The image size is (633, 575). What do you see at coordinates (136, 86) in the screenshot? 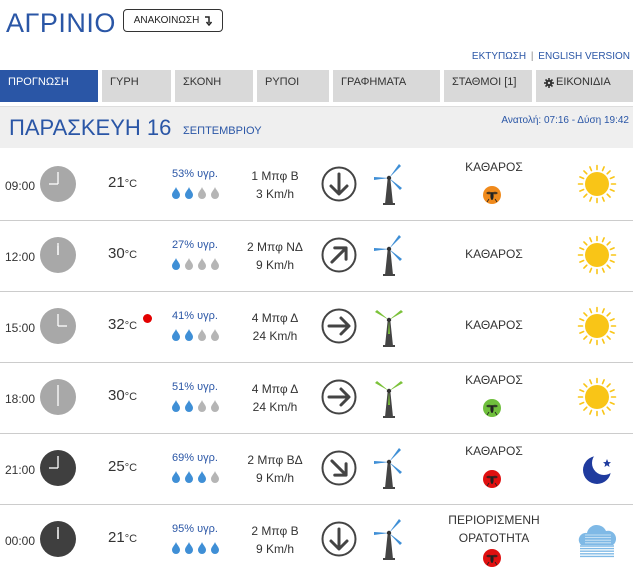
I see `tab-pollen: ΓΥΡΗ` at bounding box center [136, 86].